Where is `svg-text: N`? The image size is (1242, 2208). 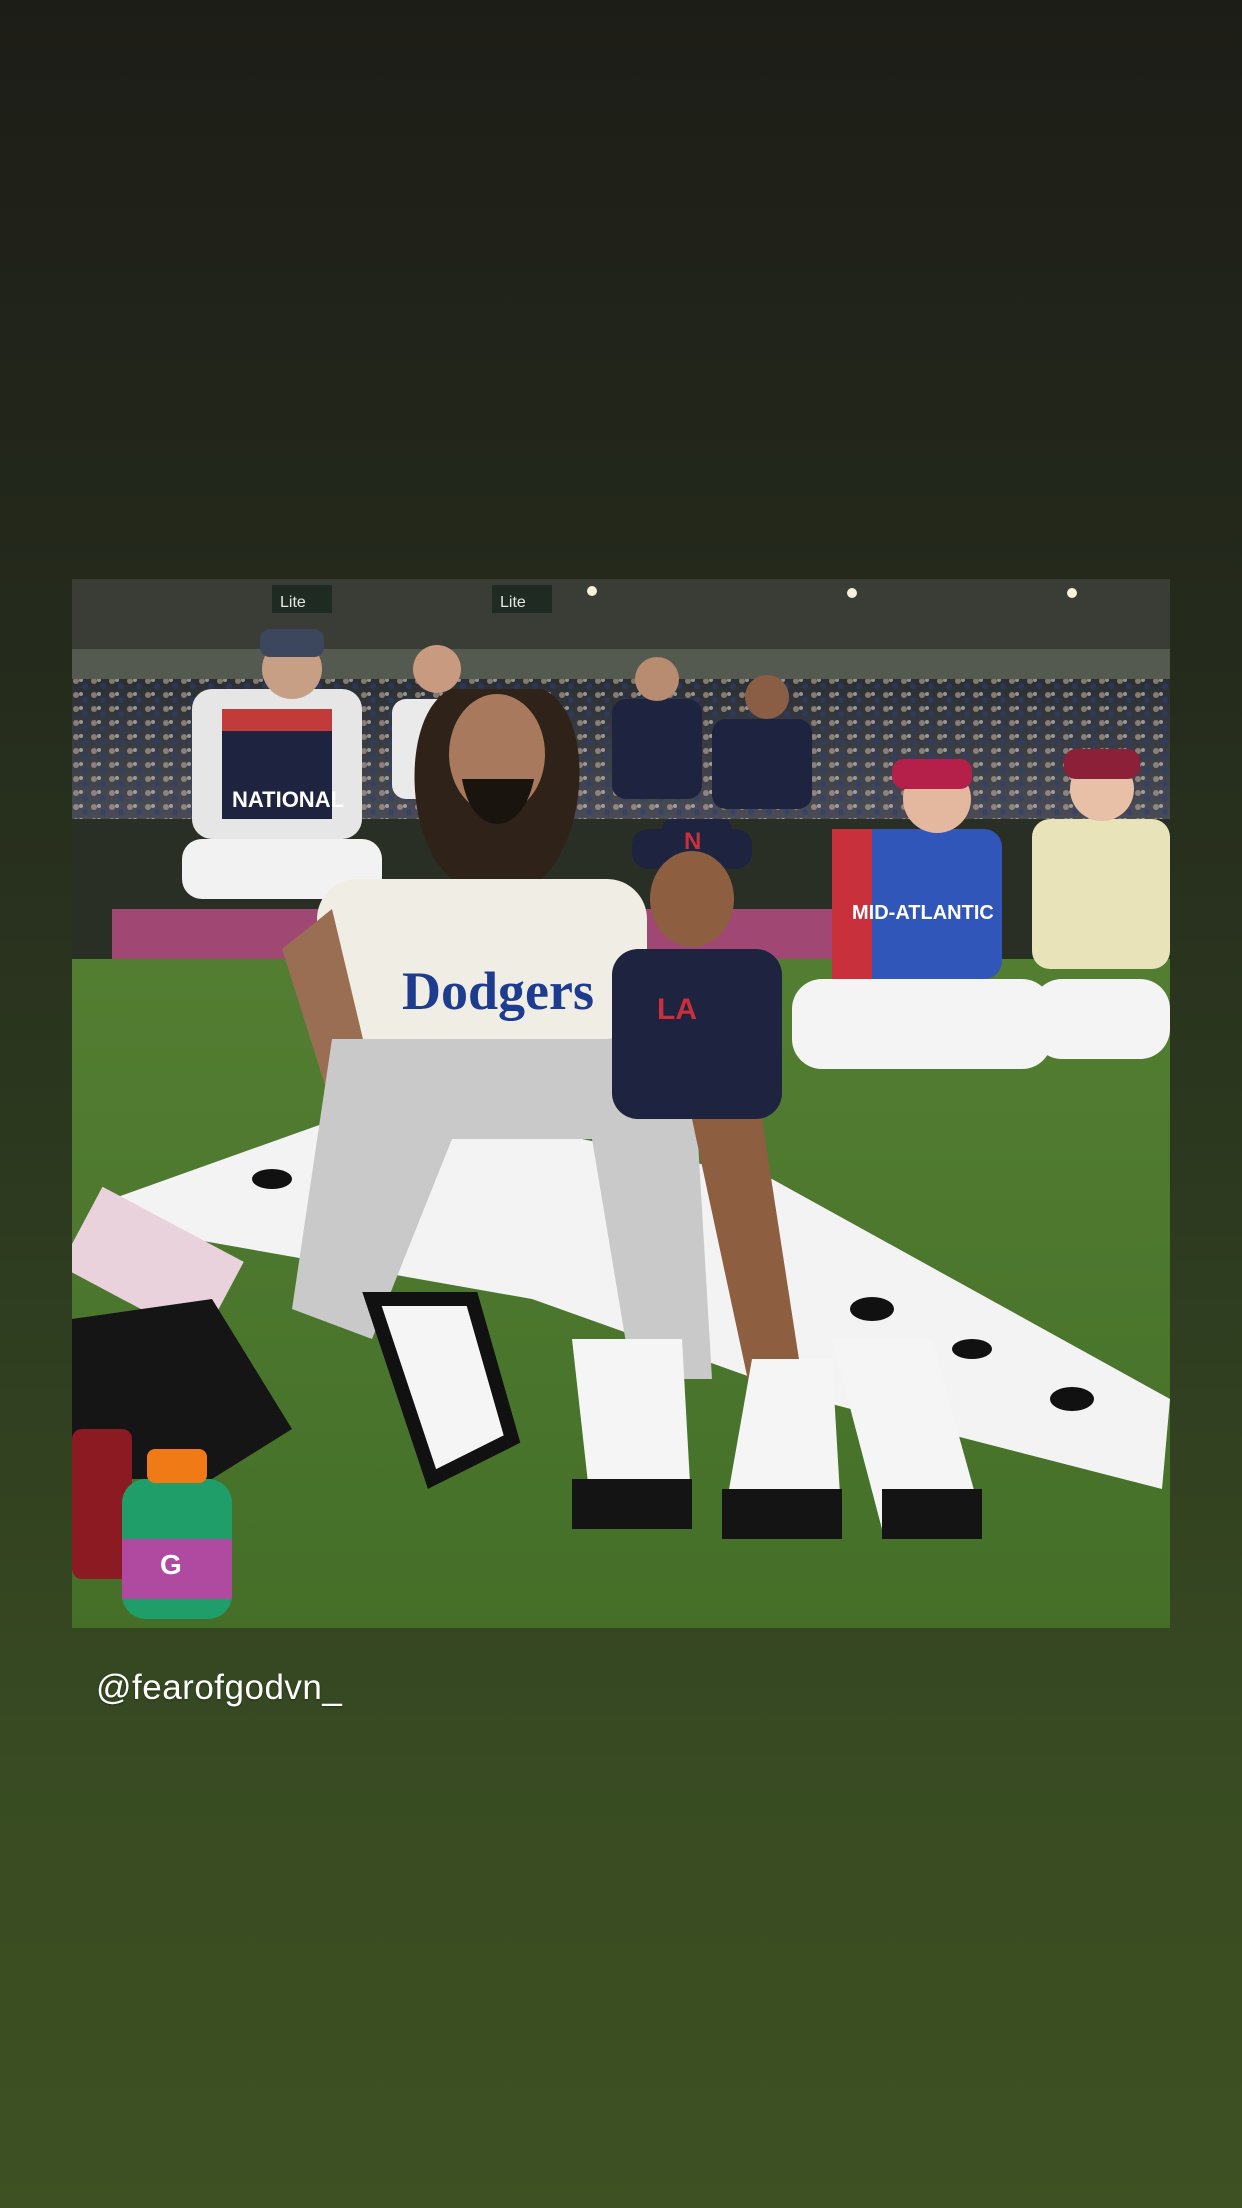 svg-text: N is located at coordinates (692, 841).